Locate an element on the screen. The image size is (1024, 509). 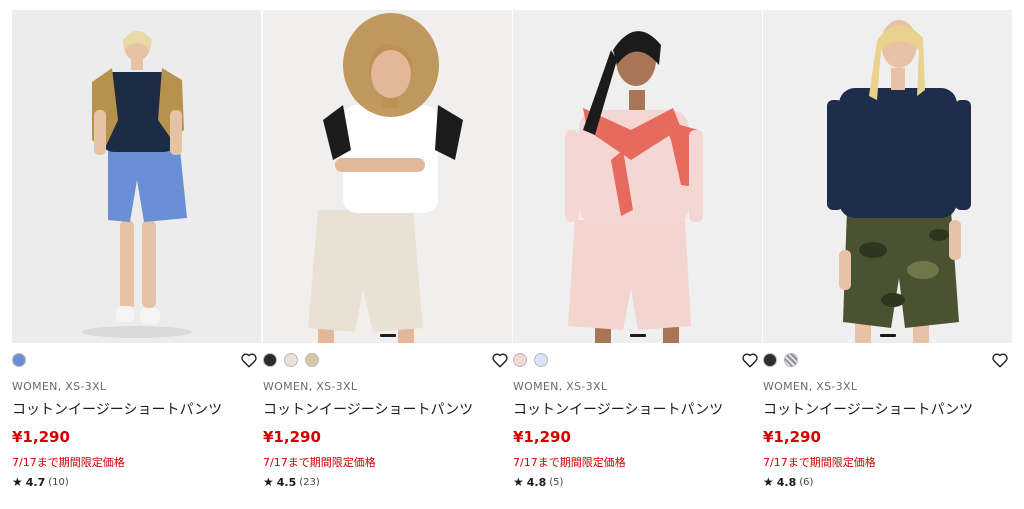
review-count: (23) is located at coordinates (309, 482).